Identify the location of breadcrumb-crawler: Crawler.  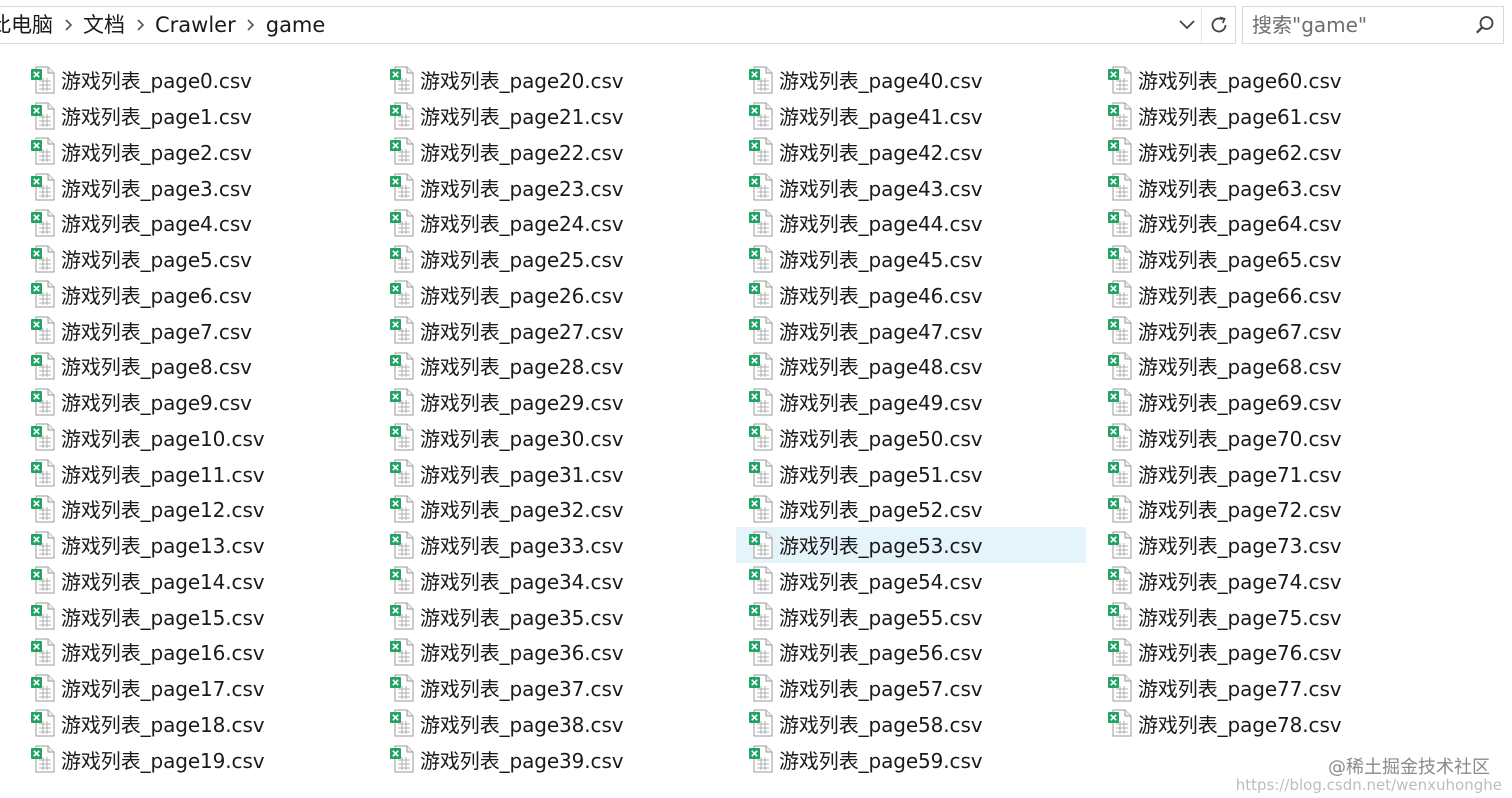
(195, 25).